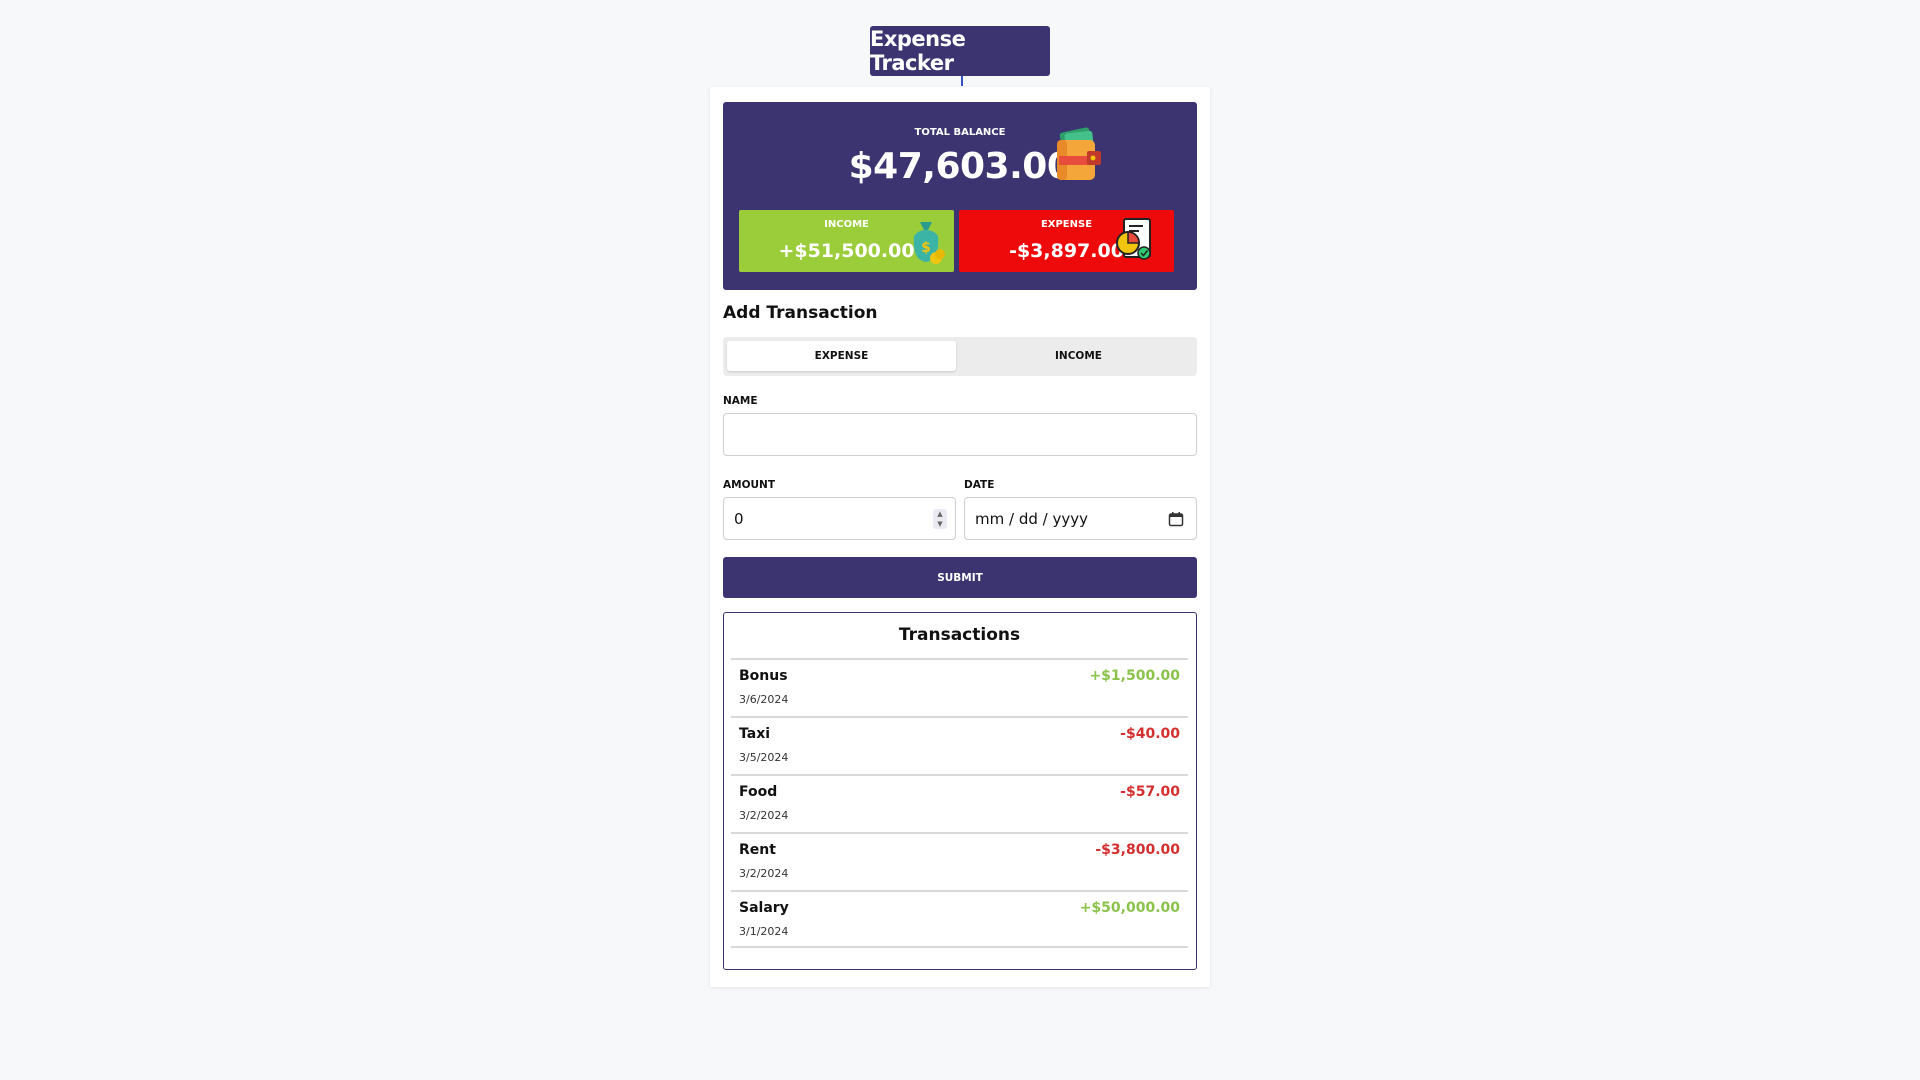 The height and width of the screenshot is (1080, 1920). I want to click on report-chart-icon, so click(1133, 239).